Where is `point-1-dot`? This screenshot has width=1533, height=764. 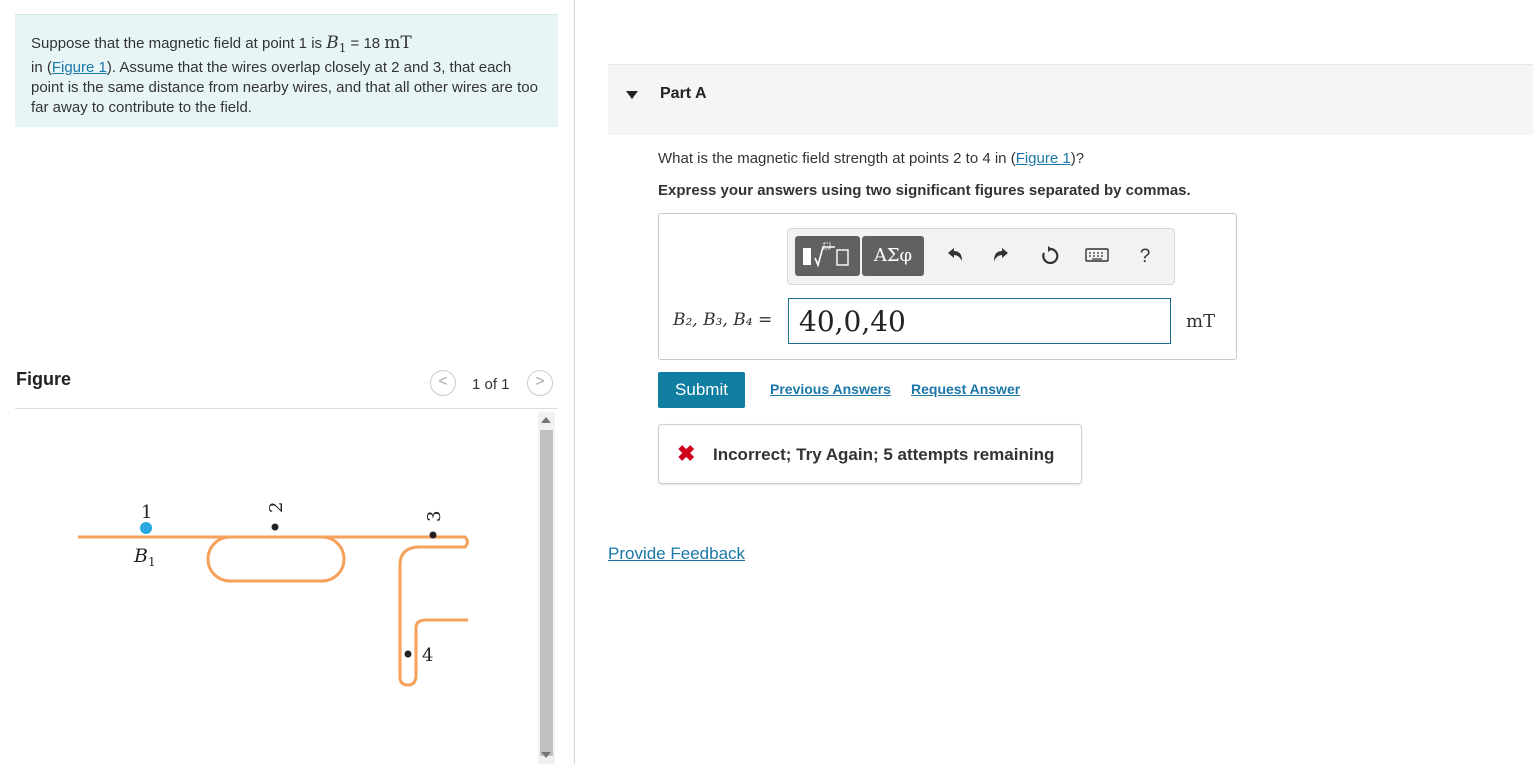 point-1-dot is located at coordinates (146, 528).